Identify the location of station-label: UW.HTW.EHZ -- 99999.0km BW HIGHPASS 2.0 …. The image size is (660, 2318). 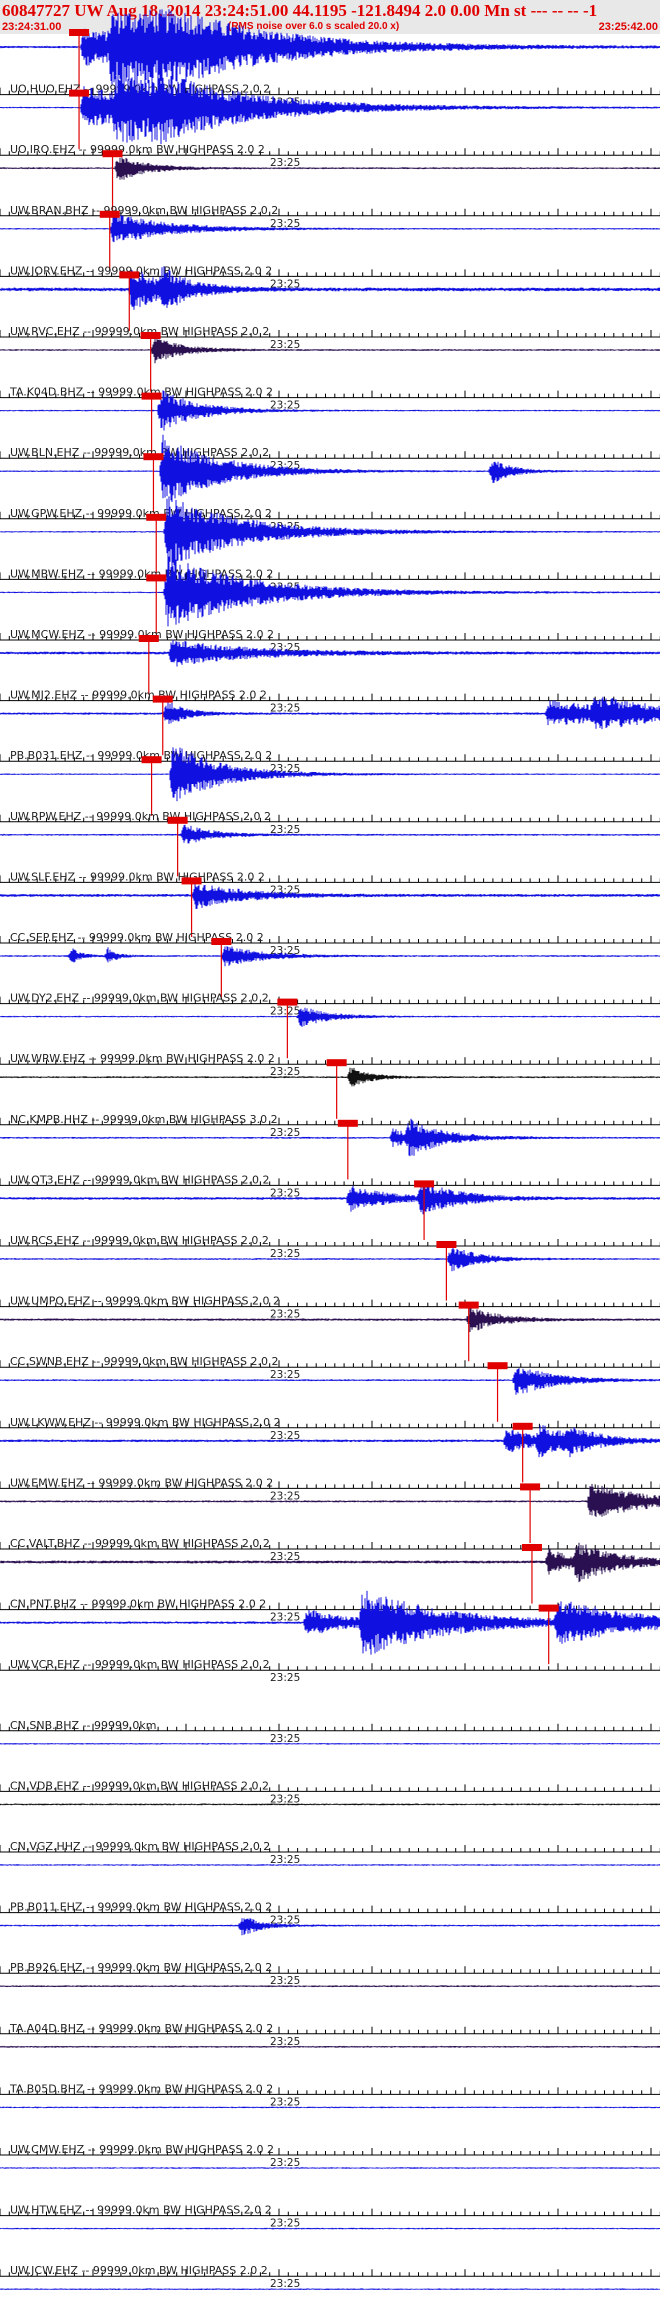
(141, 2210).